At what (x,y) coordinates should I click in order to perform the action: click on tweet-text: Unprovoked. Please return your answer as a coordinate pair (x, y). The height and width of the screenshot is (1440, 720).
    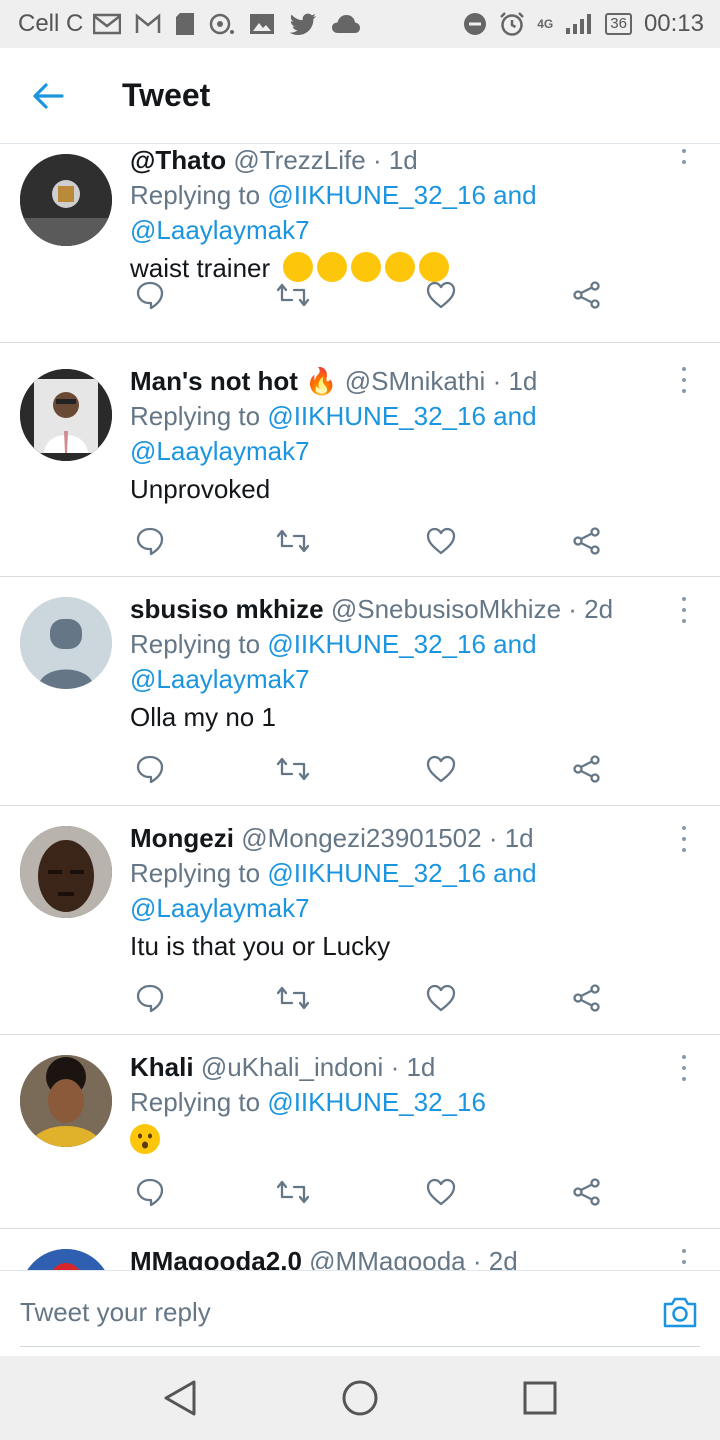
    Looking at the image, I should click on (200, 489).